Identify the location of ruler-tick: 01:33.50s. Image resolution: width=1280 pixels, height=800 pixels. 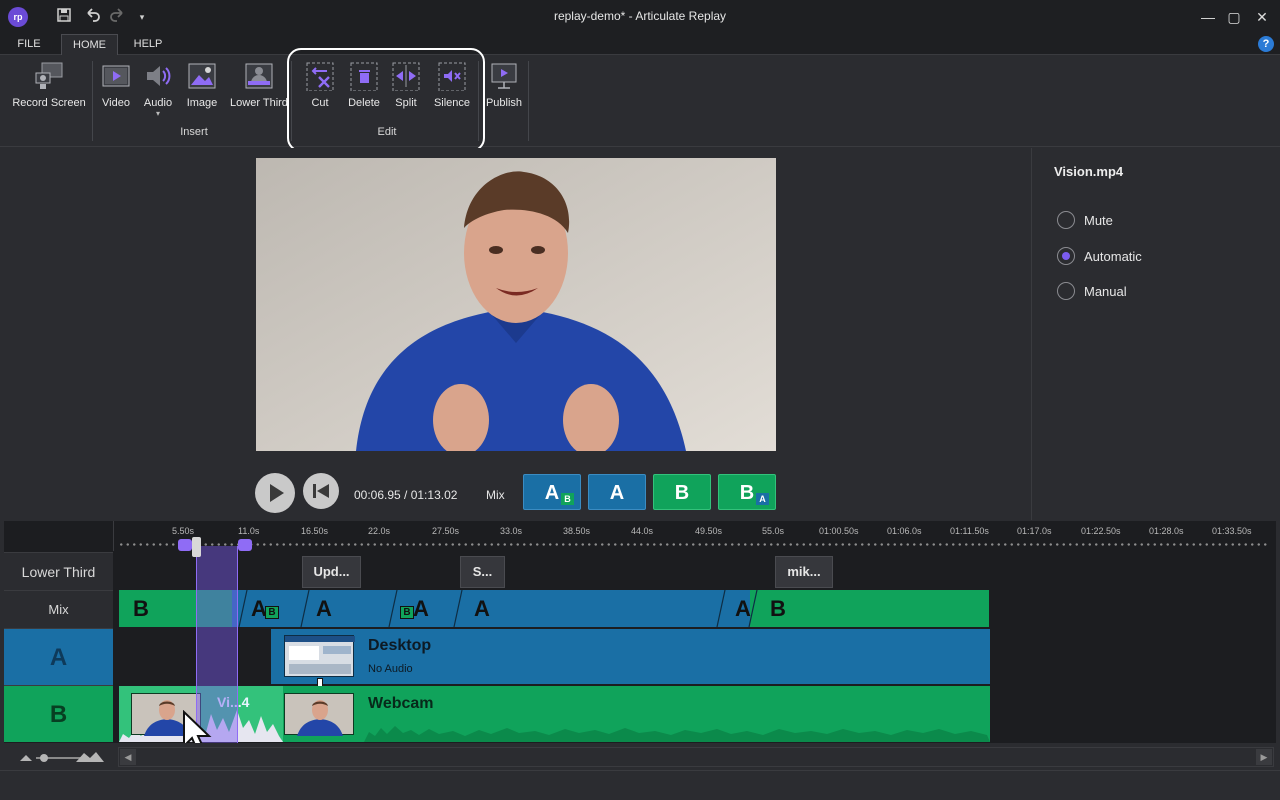
(1232, 531).